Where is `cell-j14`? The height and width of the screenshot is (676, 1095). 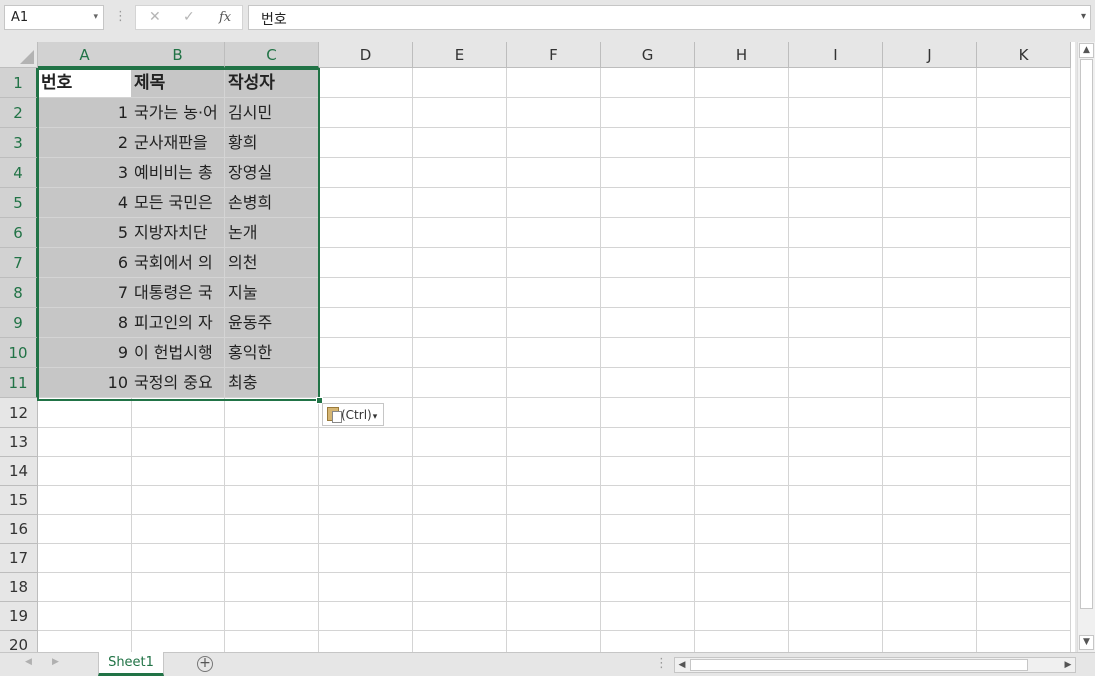 cell-j14 is located at coordinates (930, 471).